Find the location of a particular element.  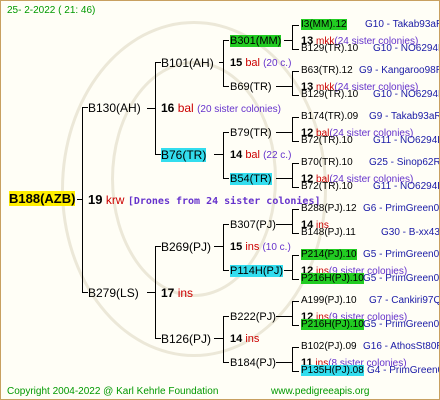

gen4-queen: A199(PJ).10 is located at coordinates (329, 301).